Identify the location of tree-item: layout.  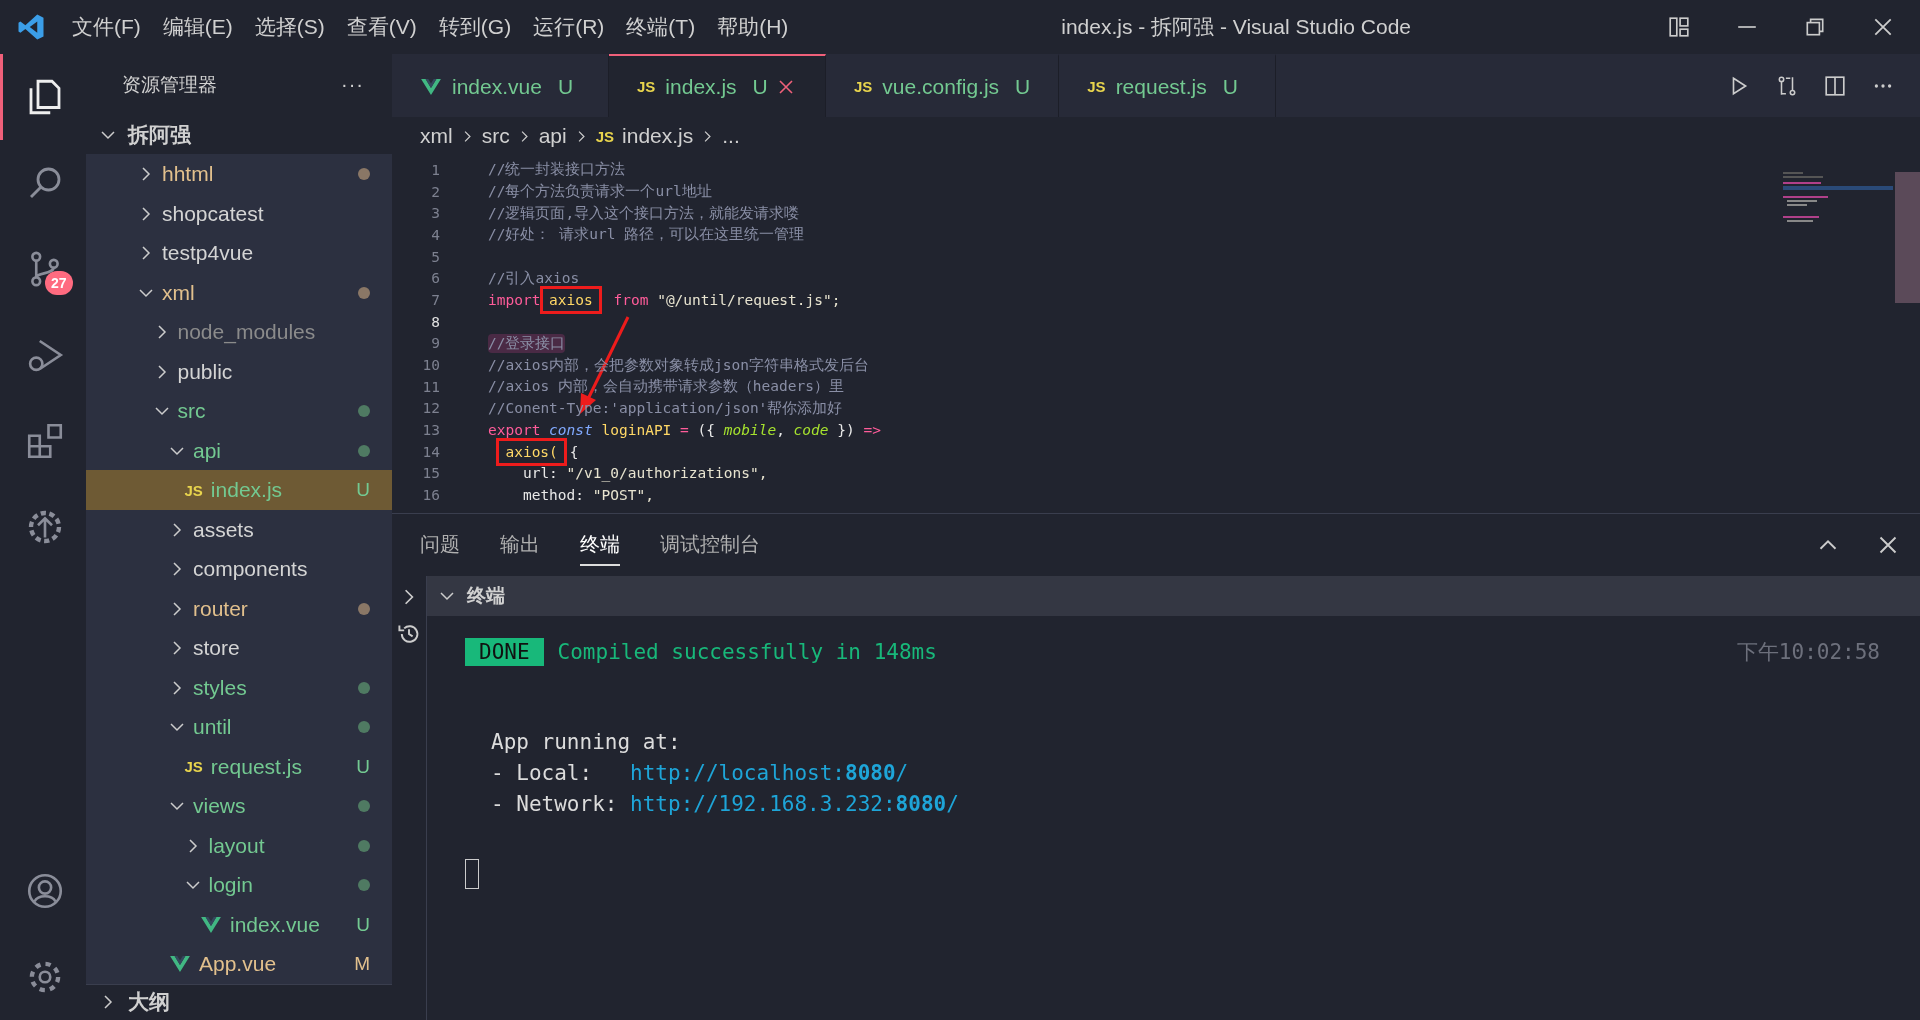
(239, 845).